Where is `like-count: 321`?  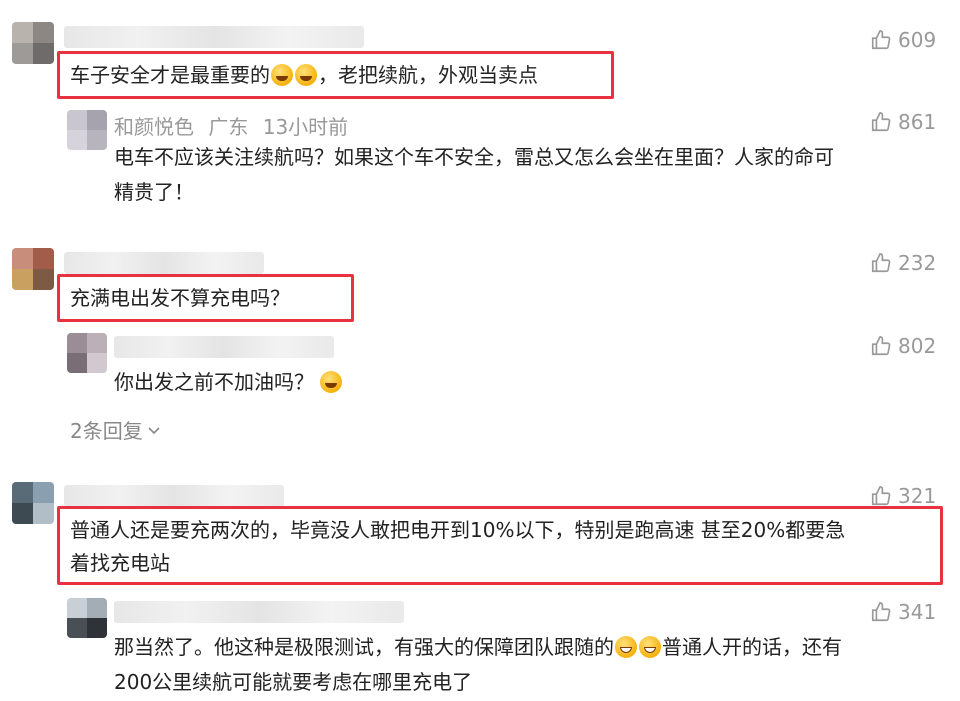 like-count: 321 is located at coordinates (917, 496).